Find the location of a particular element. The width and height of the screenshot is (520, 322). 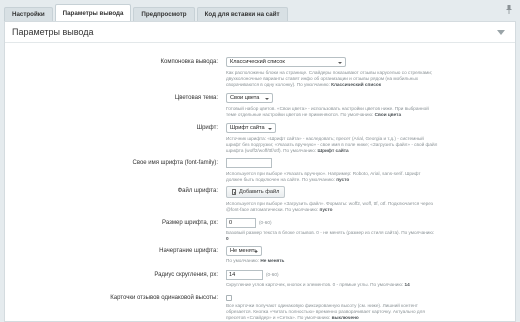

theme-value: Свои цвета is located at coordinates (245, 98).